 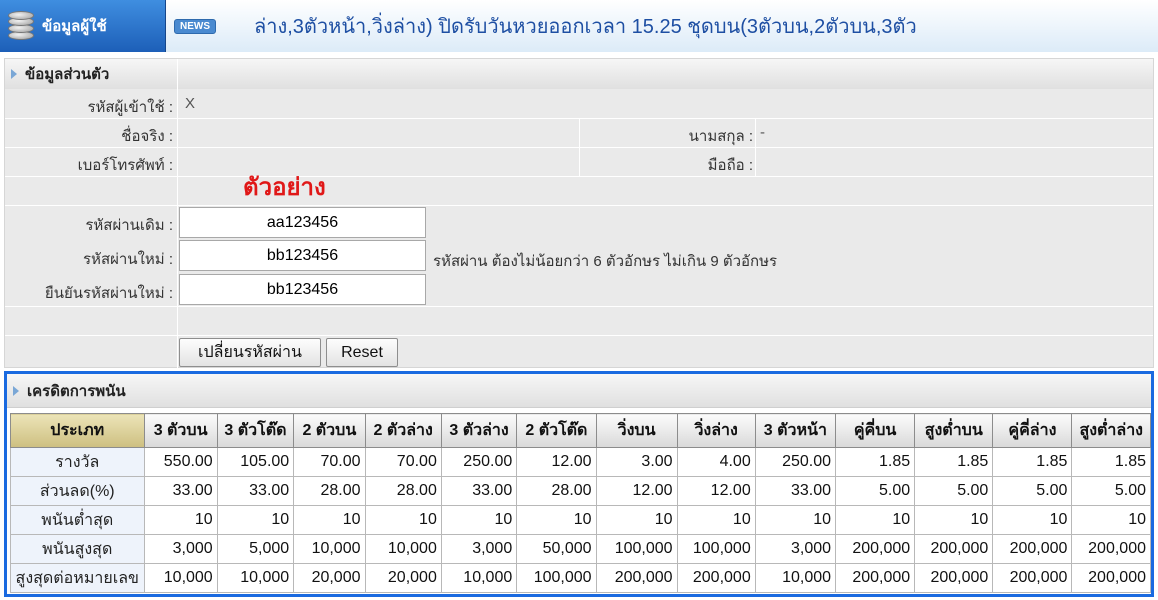 What do you see at coordinates (125, 165) in the screenshot?
I see `phone-label: เบอร์โทรศัพท์ :` at bounding box center [125, 165].